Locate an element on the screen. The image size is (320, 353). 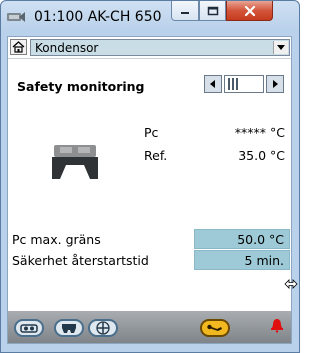
close-icon is located at coordinates (249, 10).